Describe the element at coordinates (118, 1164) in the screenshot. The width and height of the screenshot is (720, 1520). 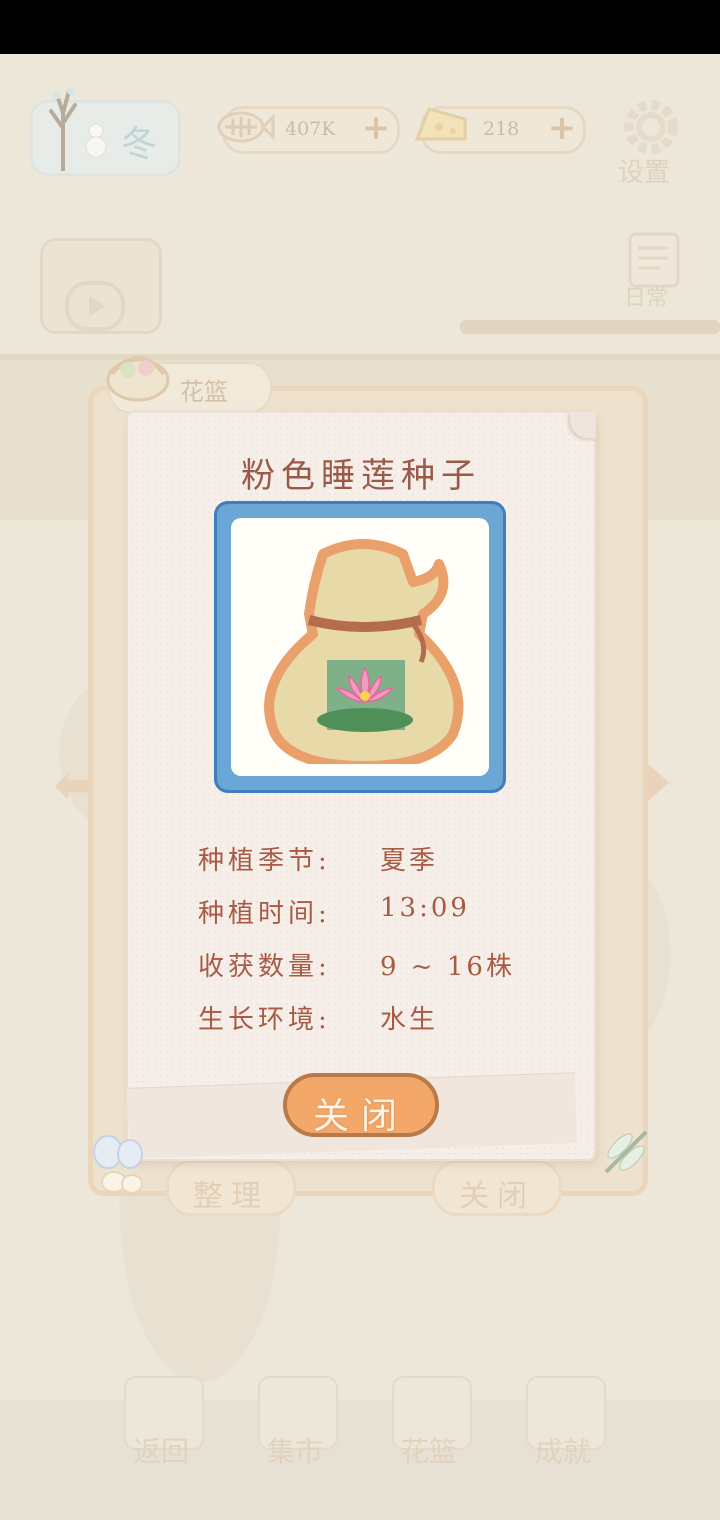
I see `butterfly-icon` at that location.